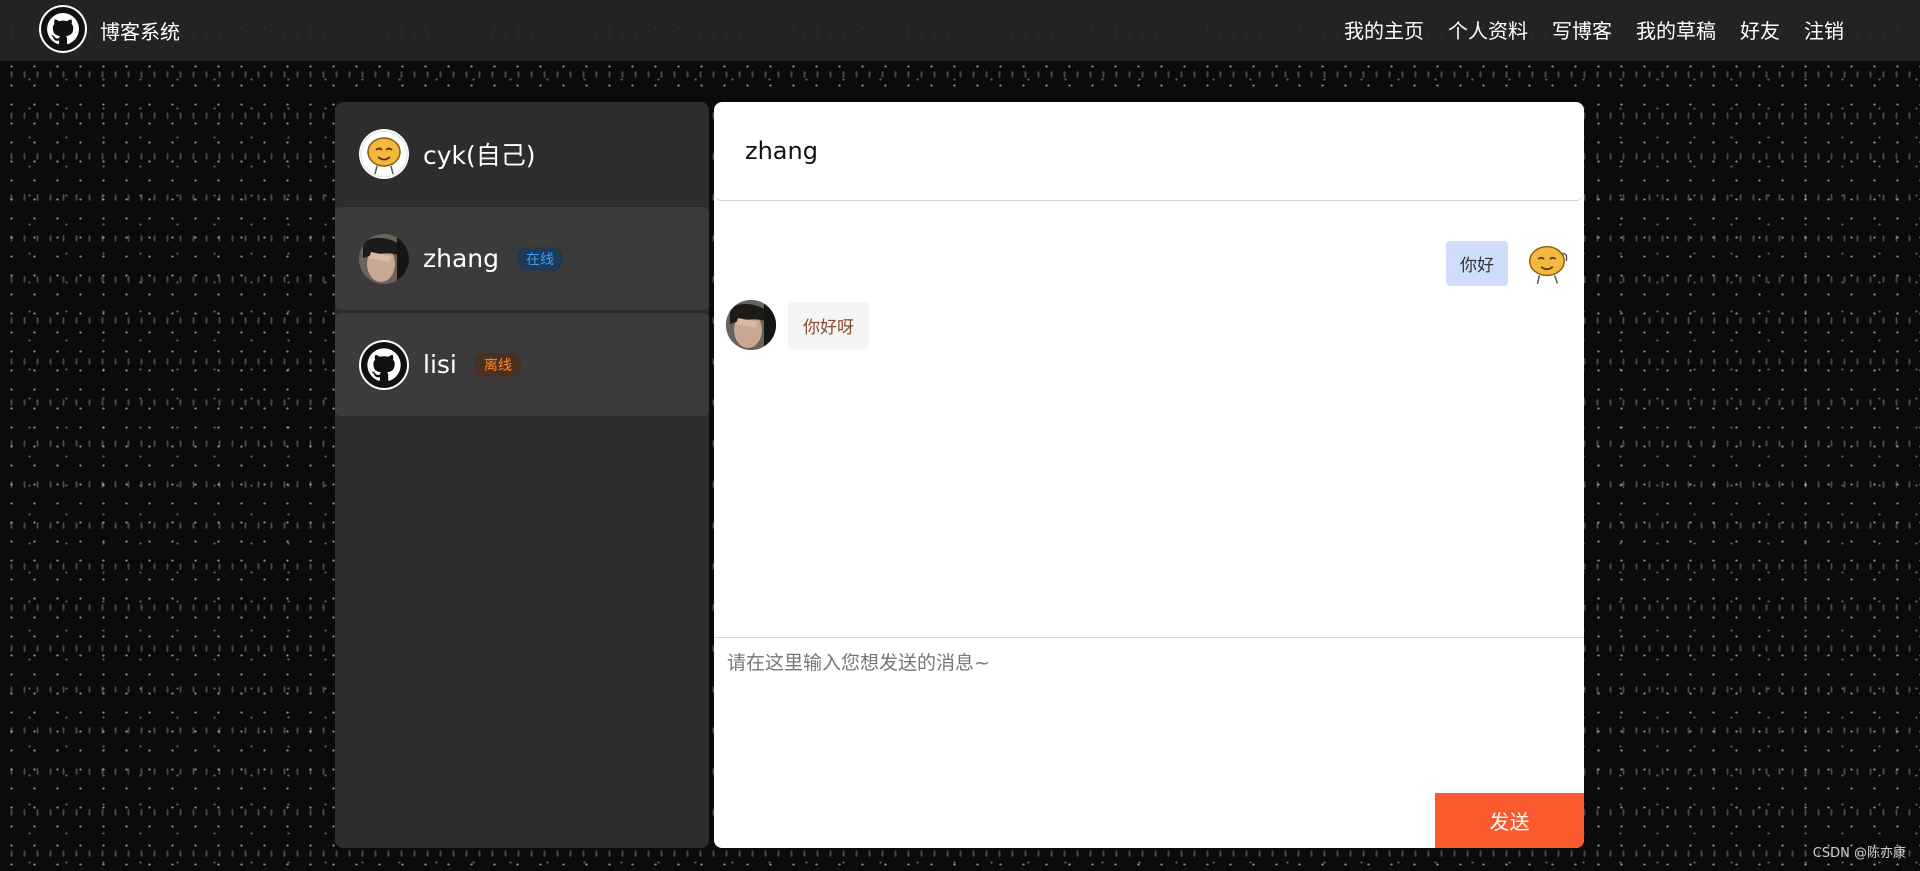  What do you see at coordinates (540, 258) in the screenshot?
I see `status-badge-online: 在线` at bounding box center [540, 258].